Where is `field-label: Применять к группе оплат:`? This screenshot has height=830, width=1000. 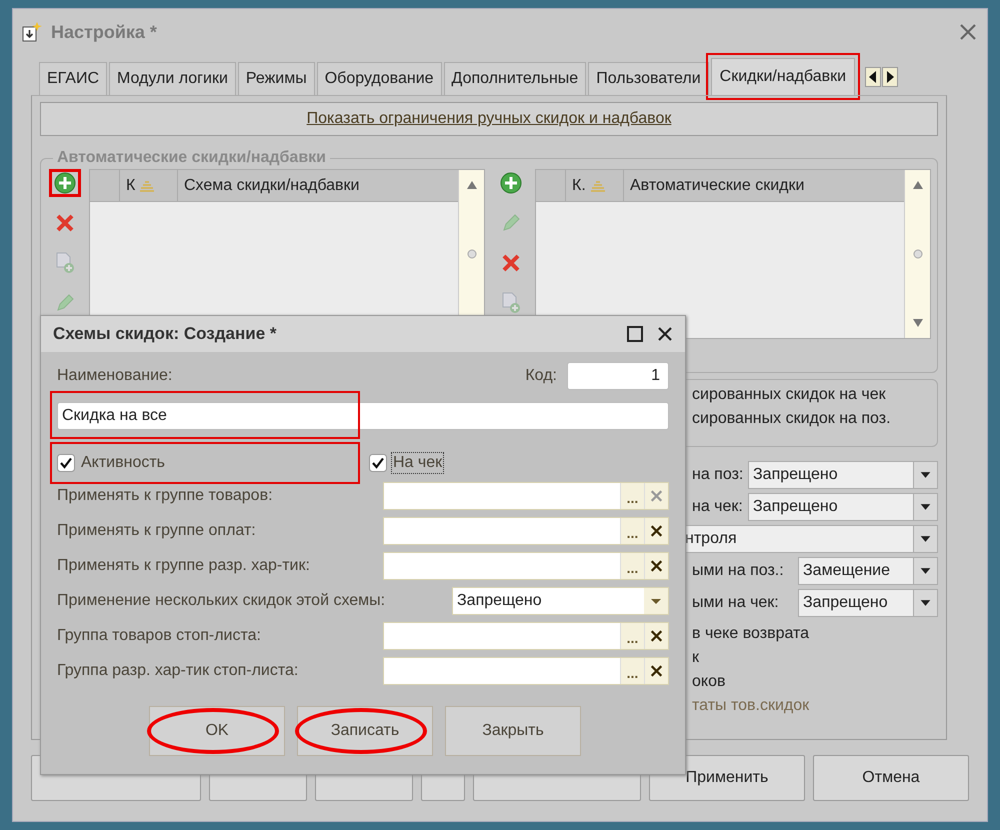
field-label: Применять к группе оплат: is located at coordinates (156, 531).